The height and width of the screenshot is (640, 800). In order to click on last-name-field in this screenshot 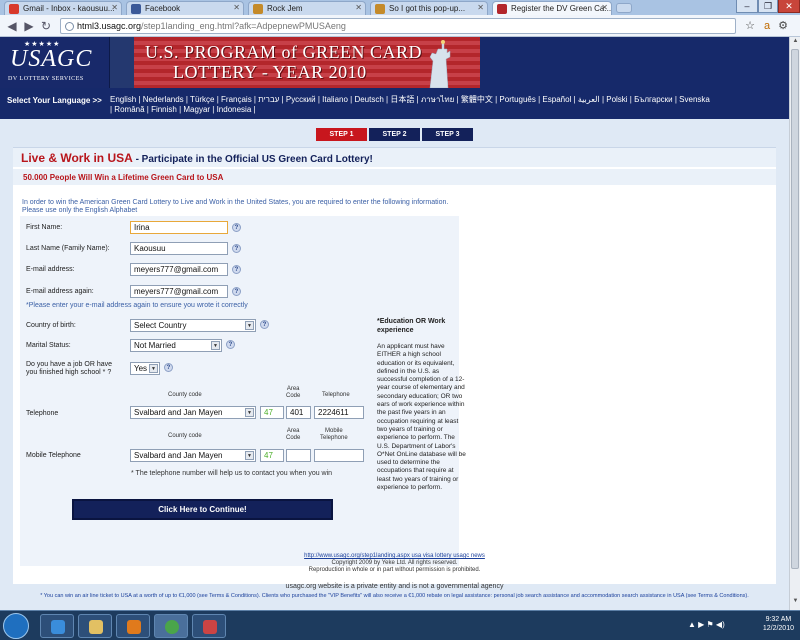, I will do `click(179, 248)`.